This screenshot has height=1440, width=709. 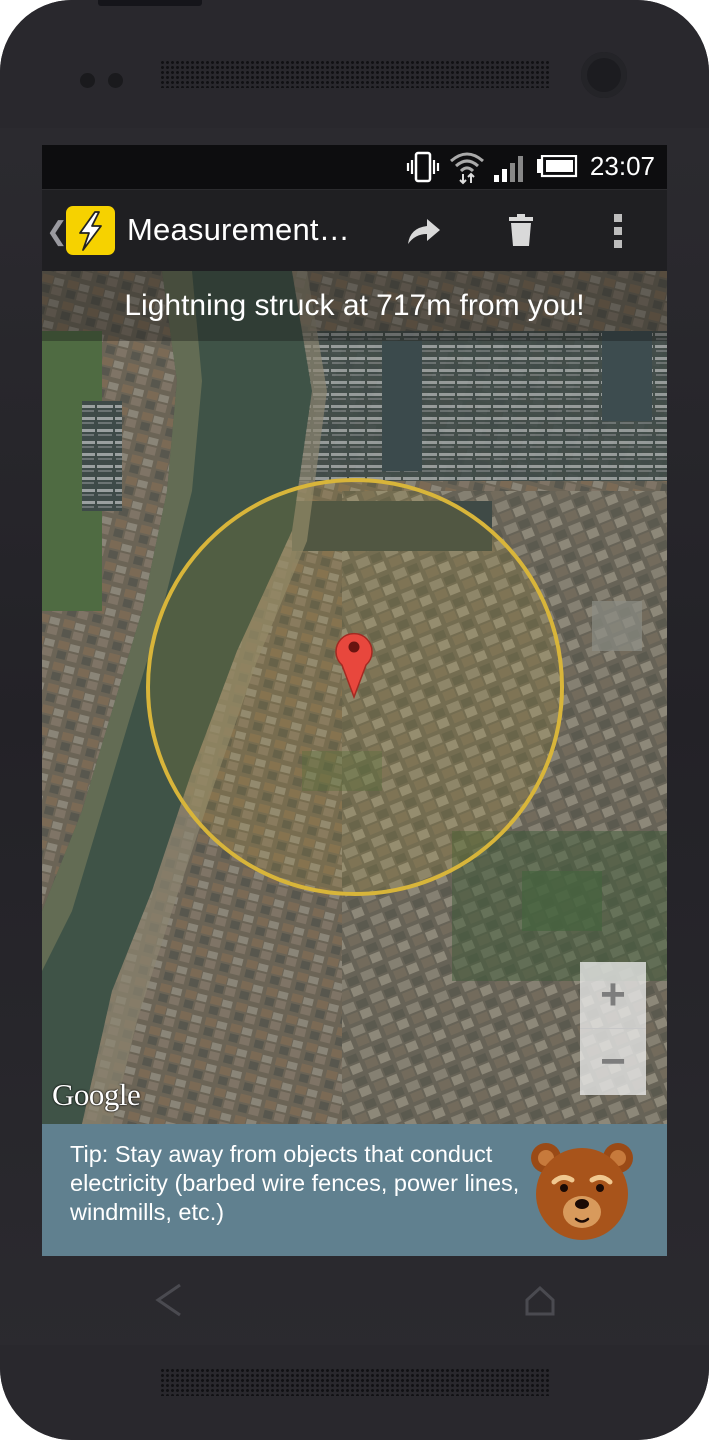 What do you see at coordinates (354, 663) in the screenshot?
I see `map-pin-icon` at bounding box center [354, 663].